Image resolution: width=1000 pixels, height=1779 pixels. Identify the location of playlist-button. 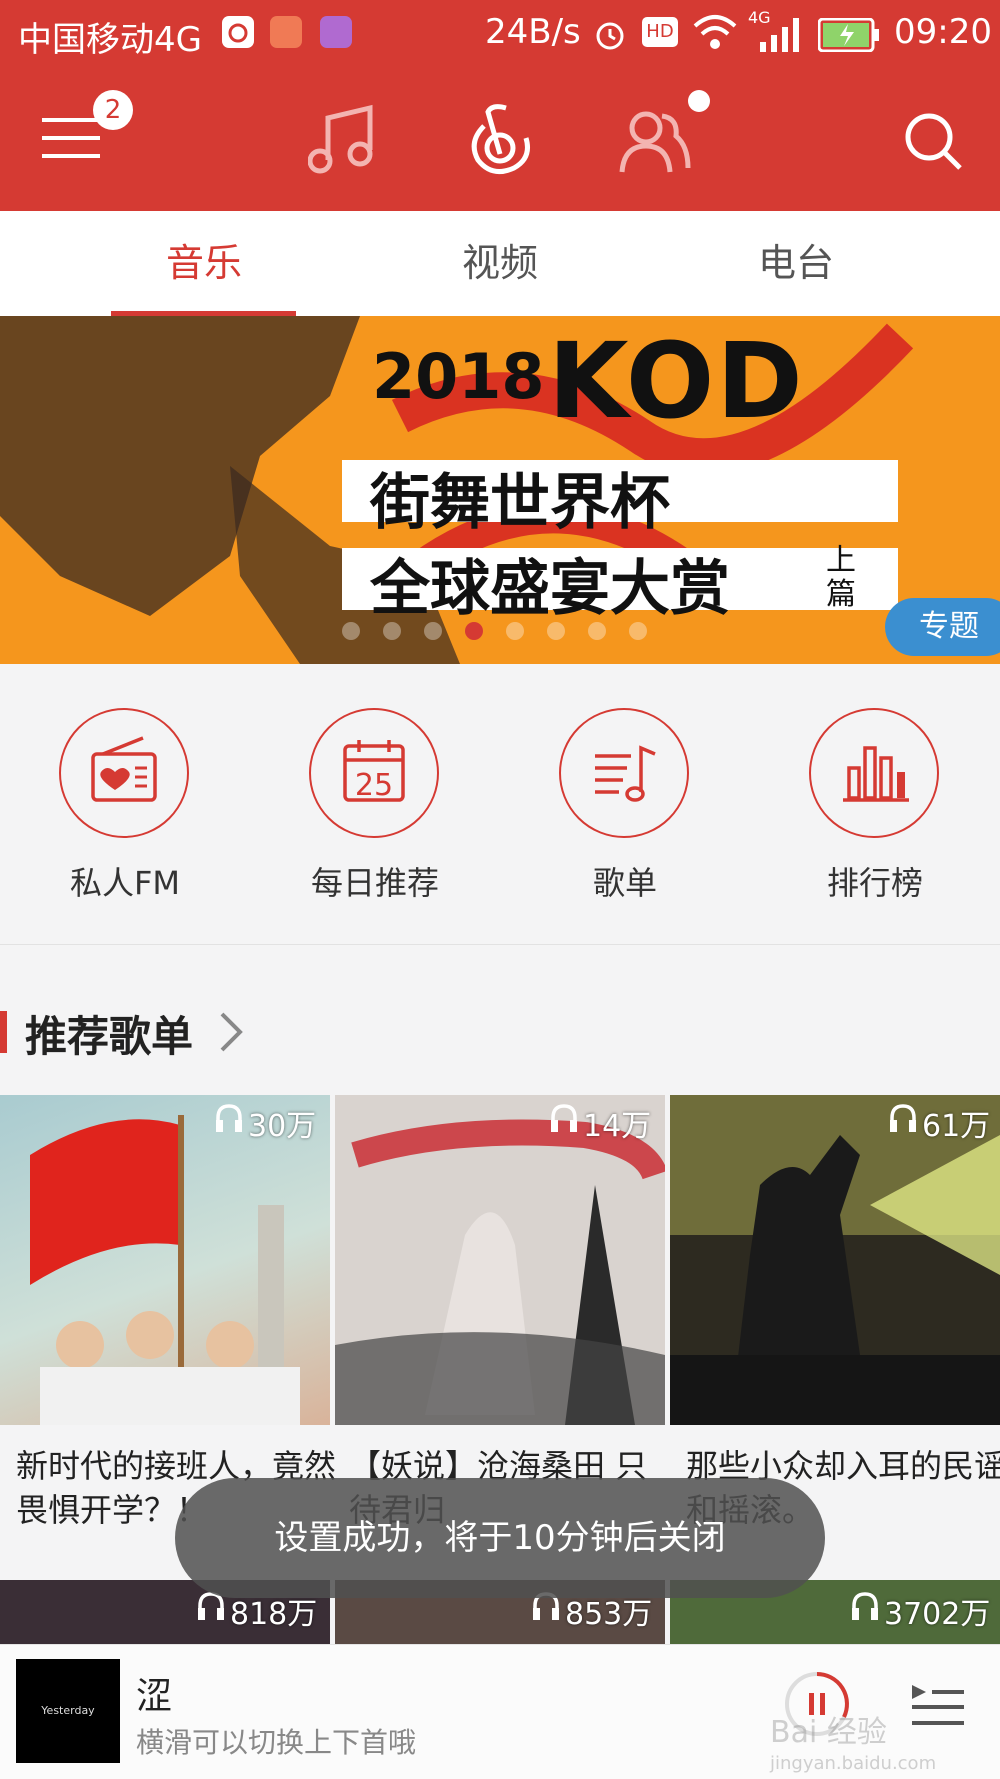
(624, 773).